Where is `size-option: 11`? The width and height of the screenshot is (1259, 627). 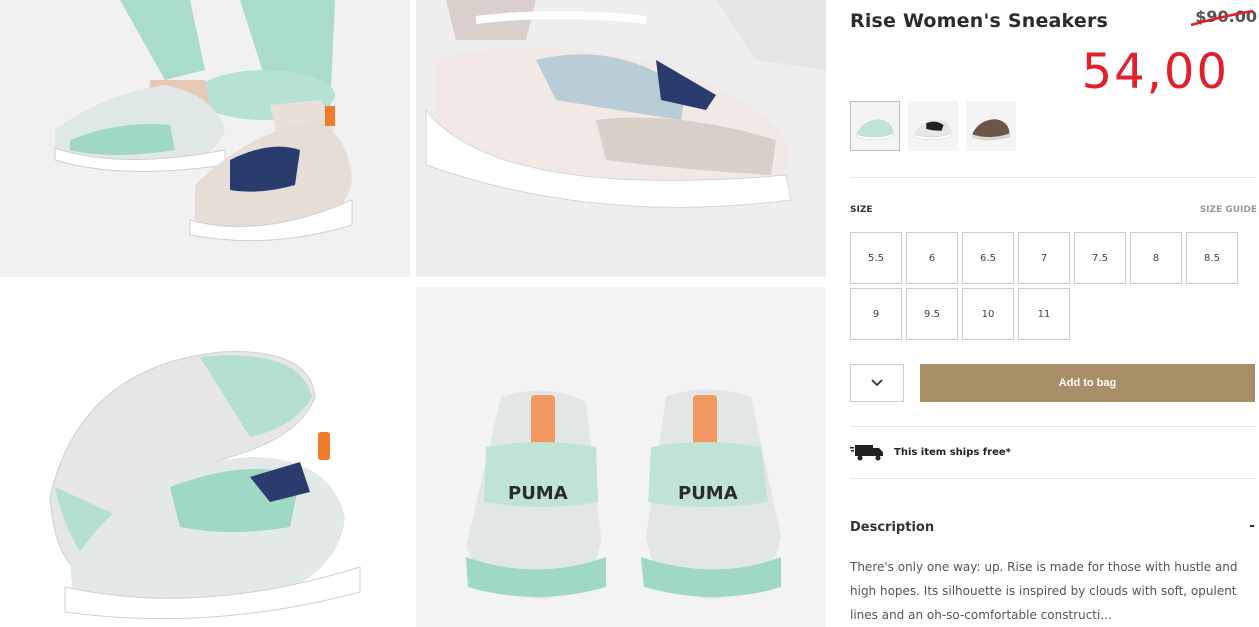 size-option: 11 is located at coordinates (1044, 314).